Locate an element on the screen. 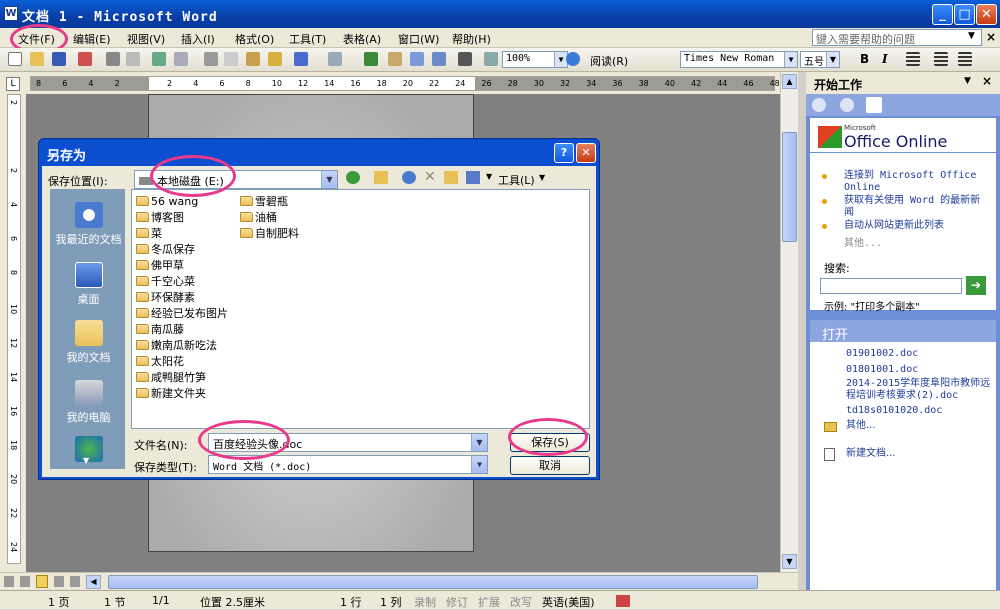  menu-help: 帮助(H) is located at coordinates (471, 39).